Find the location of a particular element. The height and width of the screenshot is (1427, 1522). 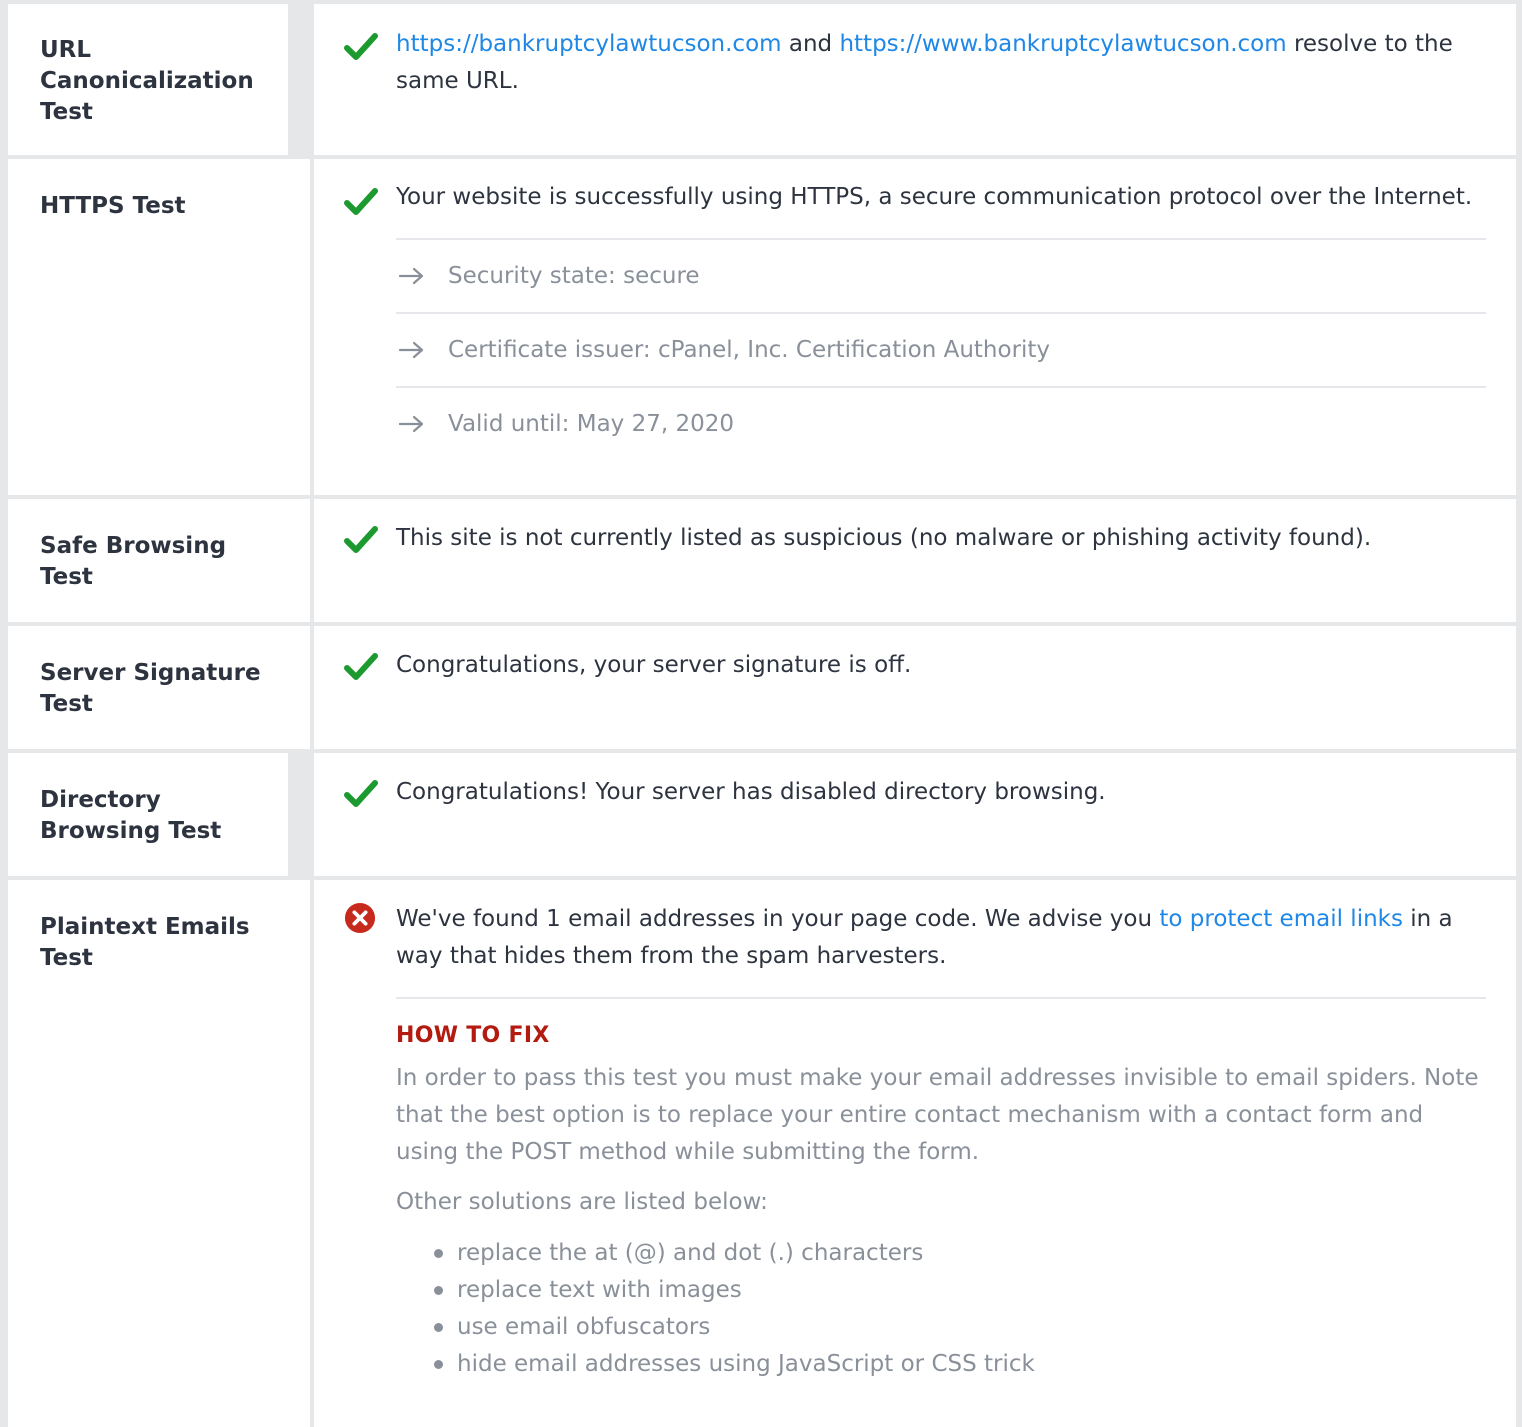

list-item: use email obfuscators is located at coordinates (960, 1327).